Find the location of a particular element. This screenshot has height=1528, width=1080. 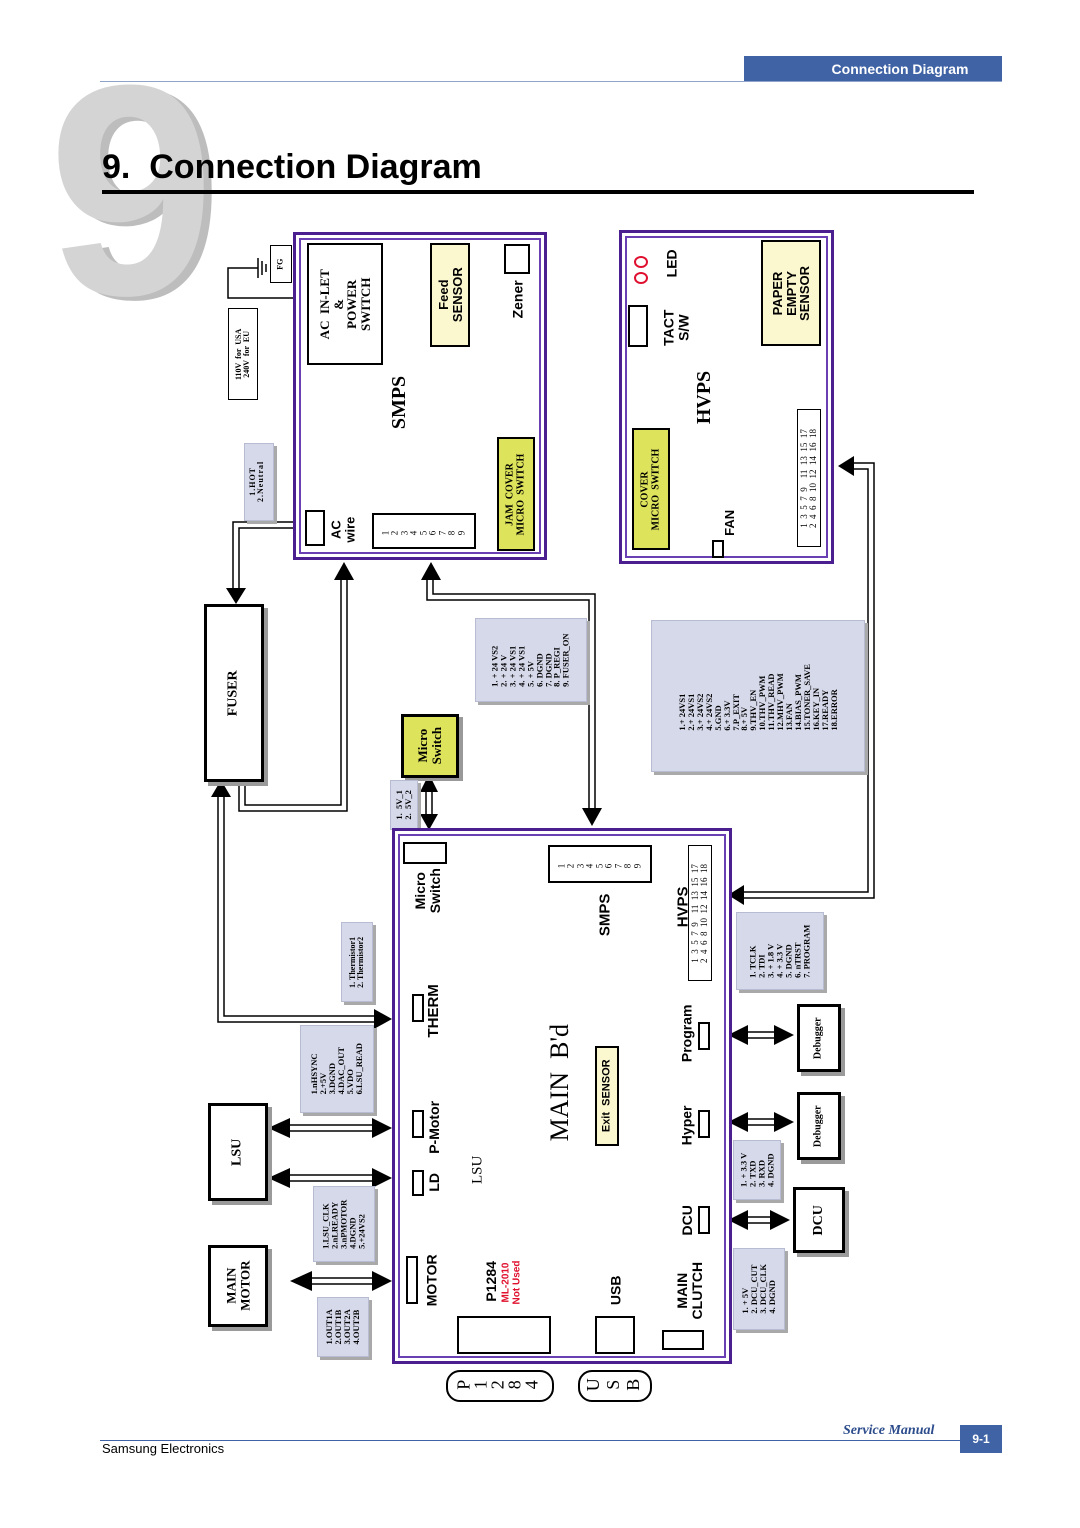

main-motor-label: MAIN MOTOR is located at coordinates (237, 1286).